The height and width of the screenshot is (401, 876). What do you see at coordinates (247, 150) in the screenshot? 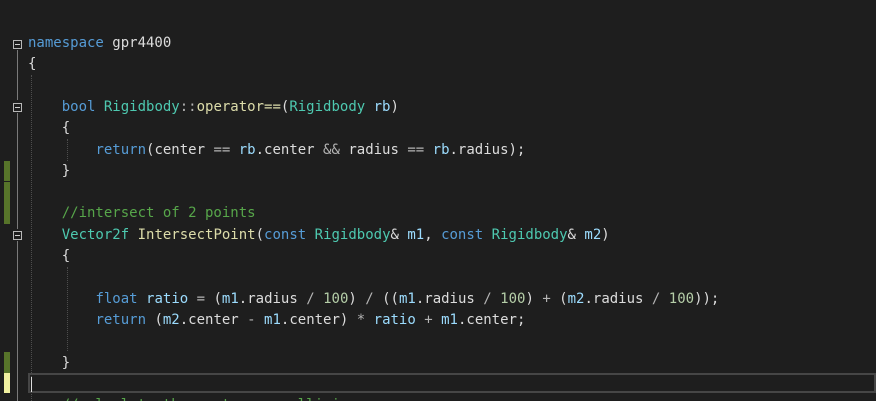
I see `code-token: rb` at bounding box center [247, 150].